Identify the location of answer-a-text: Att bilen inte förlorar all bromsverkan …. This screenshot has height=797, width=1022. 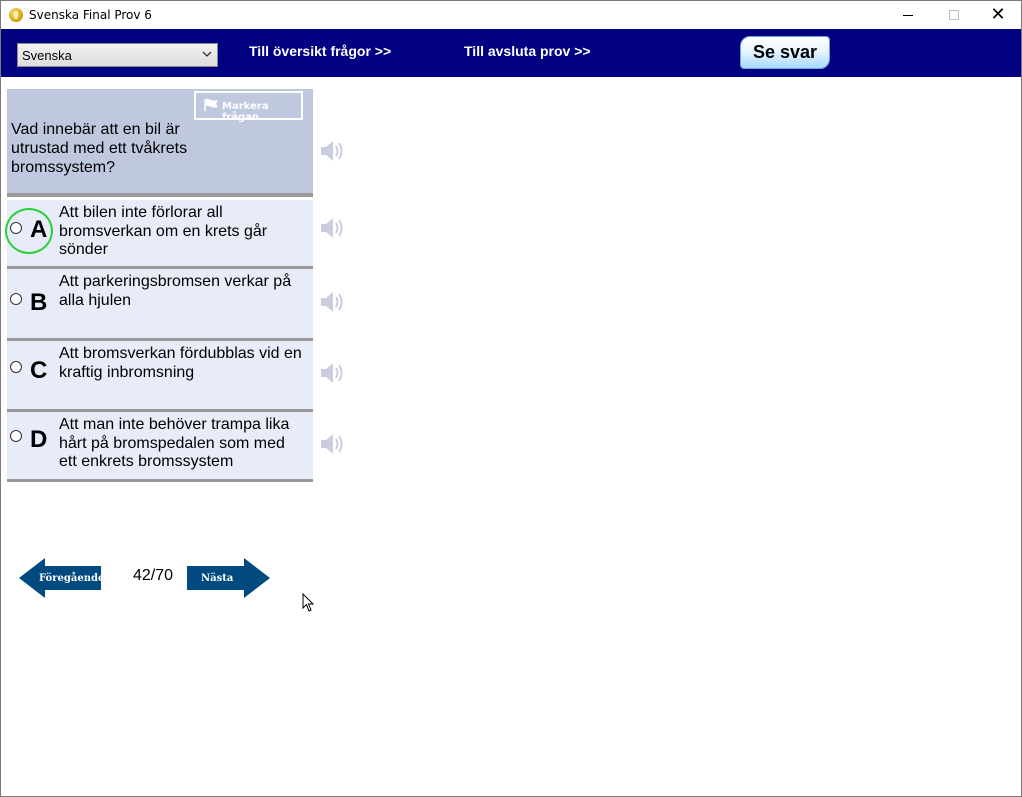
(163, 231).